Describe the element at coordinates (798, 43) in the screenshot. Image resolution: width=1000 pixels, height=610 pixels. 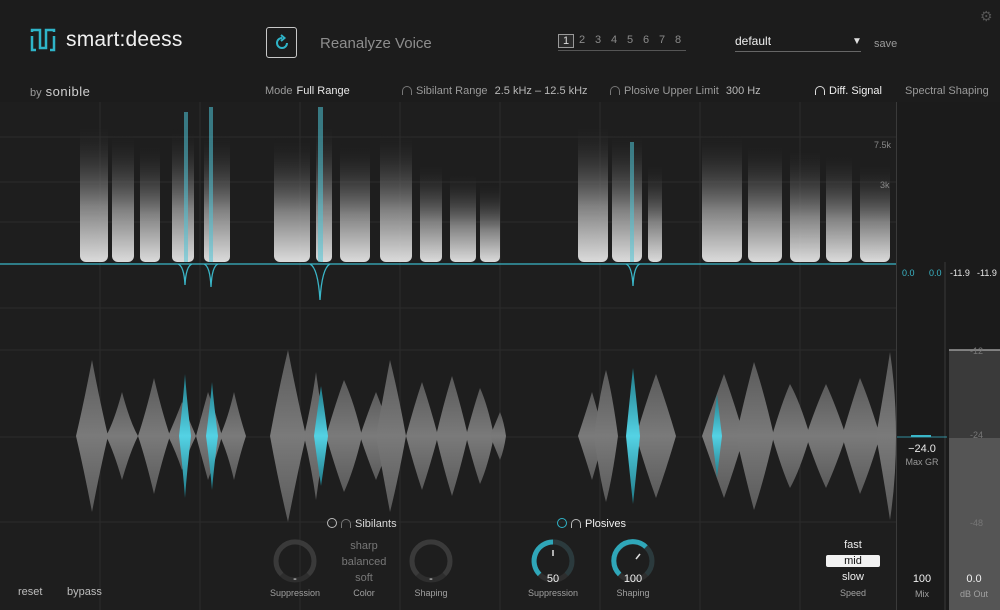
I see `preset-dropdown: default` at that location.